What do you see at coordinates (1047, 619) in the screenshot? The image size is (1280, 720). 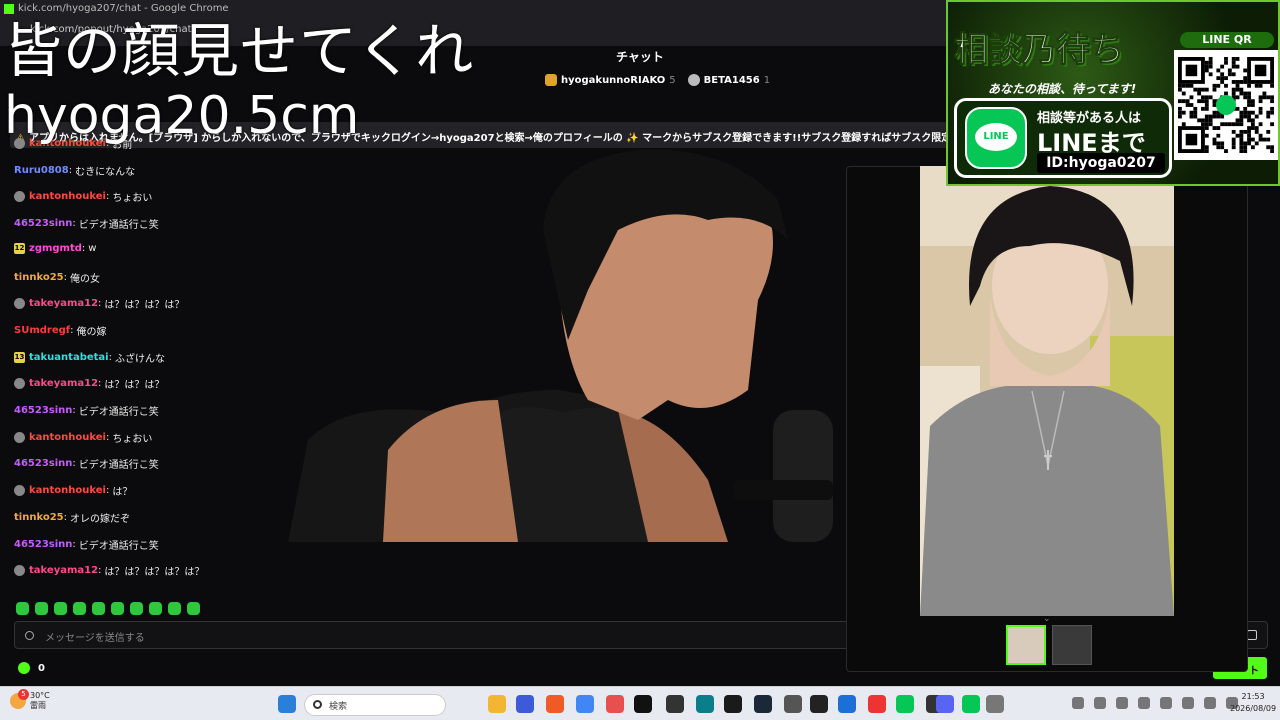 I see `collapse-chevron-icon: ⌄` at bounding box center [1047, 619].